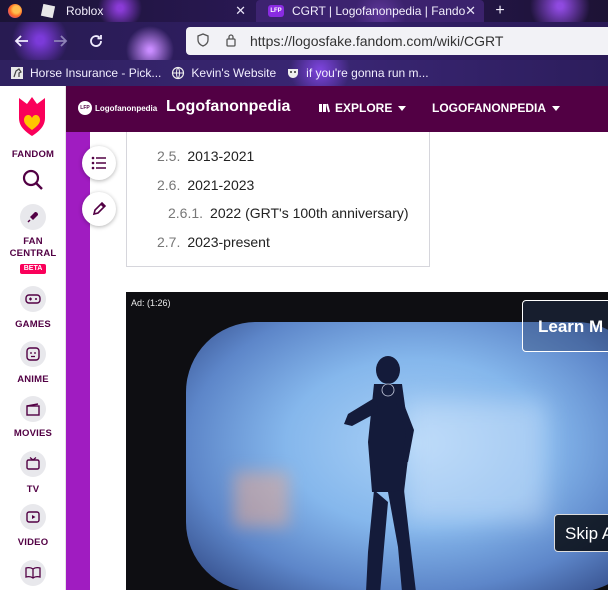 The height and width of the screenshot is (590, 608). I want to click on tv-icon, so click(33, 464).